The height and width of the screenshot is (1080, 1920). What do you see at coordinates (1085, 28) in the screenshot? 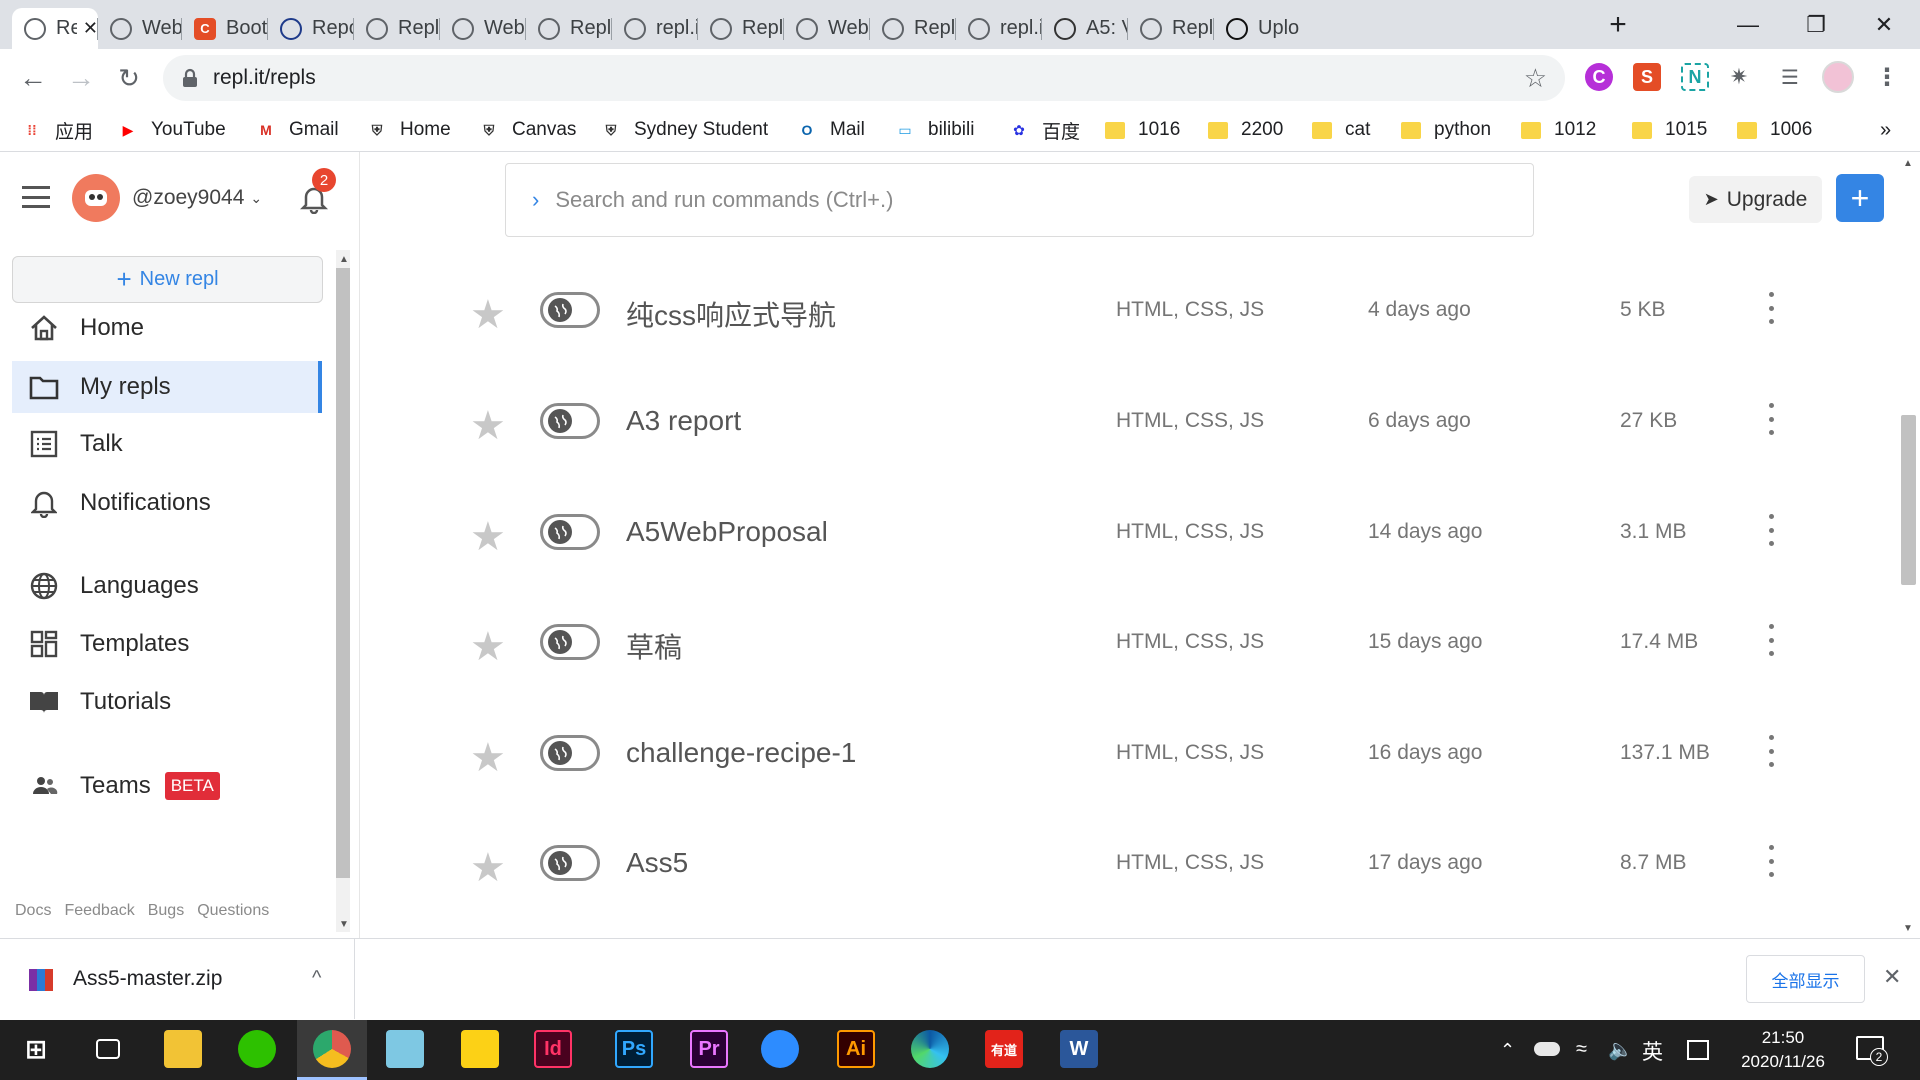
I see `browser-tab: A5: V` at bounding box center [1085, 28].